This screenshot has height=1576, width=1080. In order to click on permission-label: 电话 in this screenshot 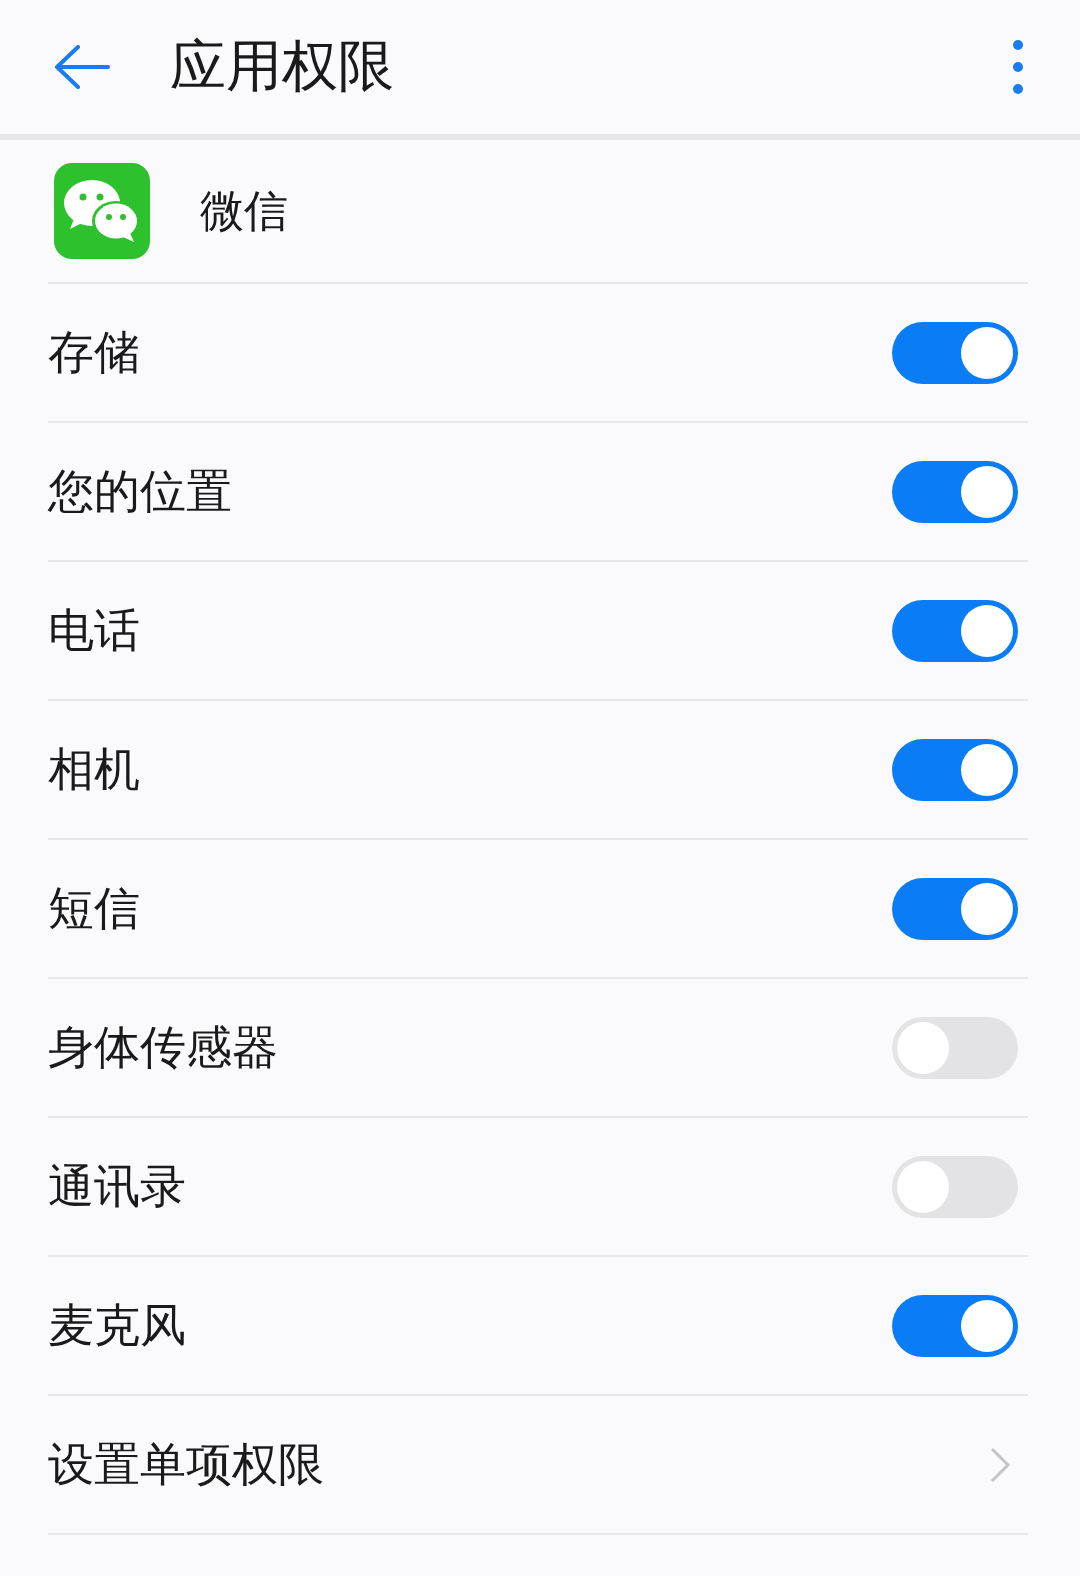, I will do `click(94, 630)`.